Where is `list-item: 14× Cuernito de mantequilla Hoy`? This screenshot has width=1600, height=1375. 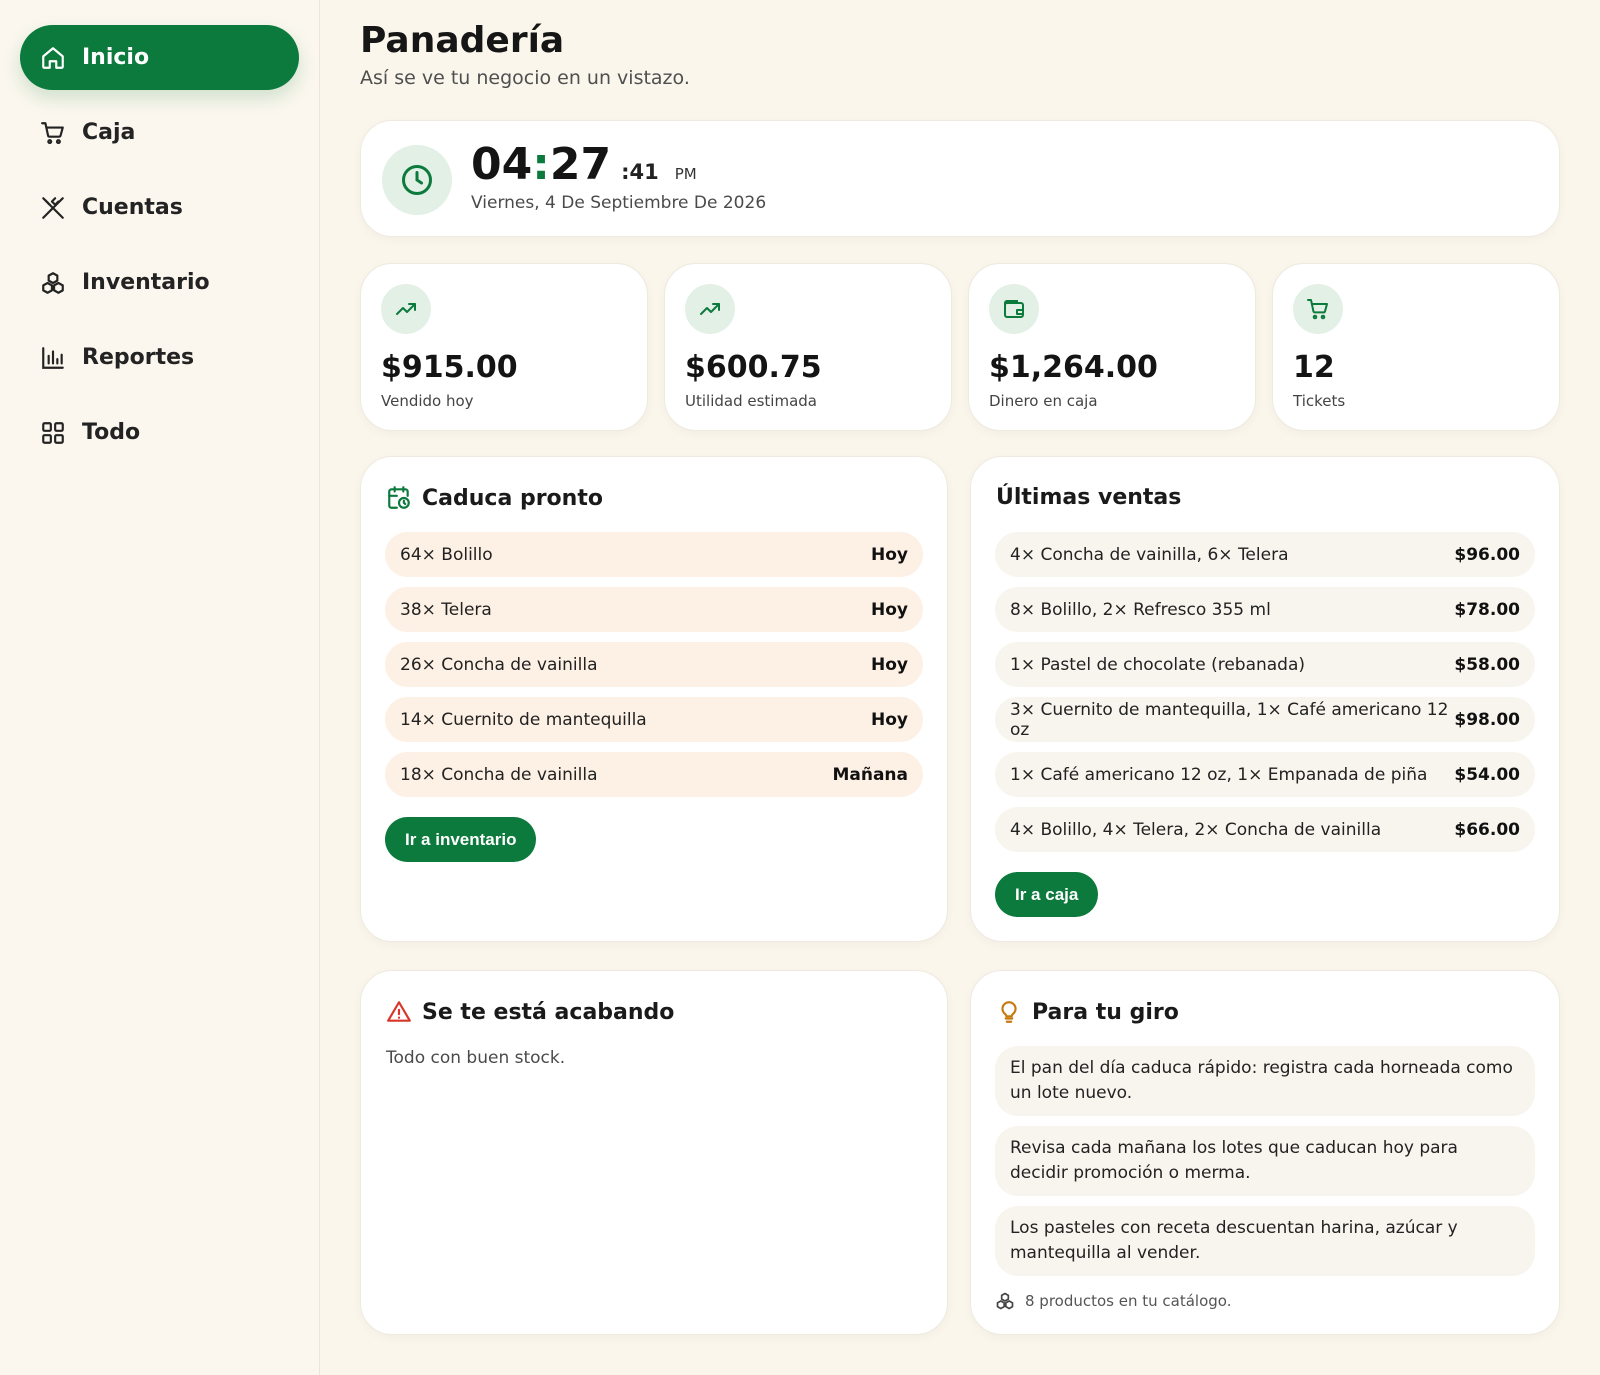 list-item: 14× Cuernito de mantequilla Hoy is located at coordinates (654, 719).